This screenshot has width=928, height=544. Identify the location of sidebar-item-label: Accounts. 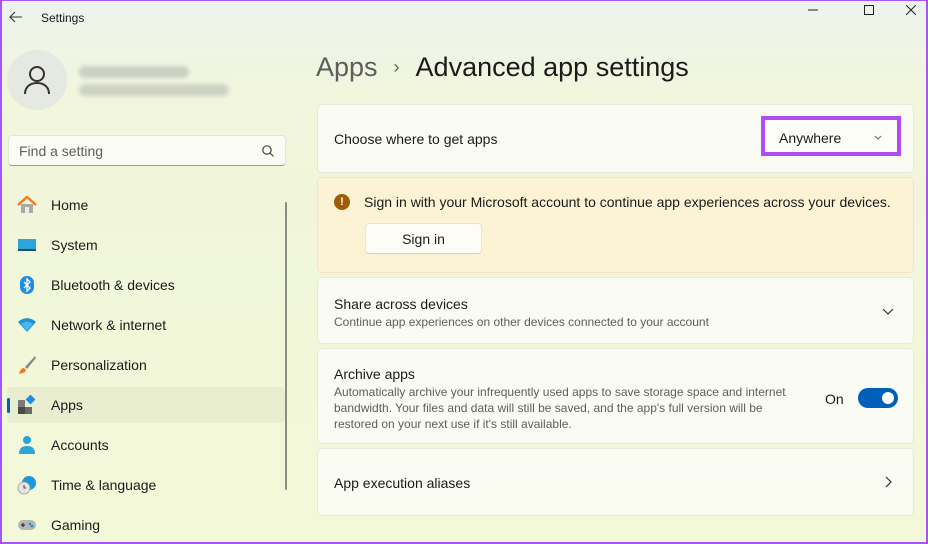
(80, 445).